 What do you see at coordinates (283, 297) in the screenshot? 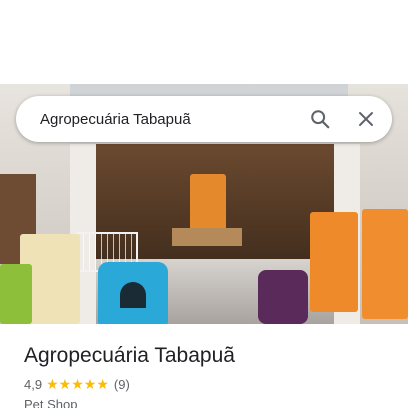
I see `photo-pet-carrier` at bounding box center [283, 297].